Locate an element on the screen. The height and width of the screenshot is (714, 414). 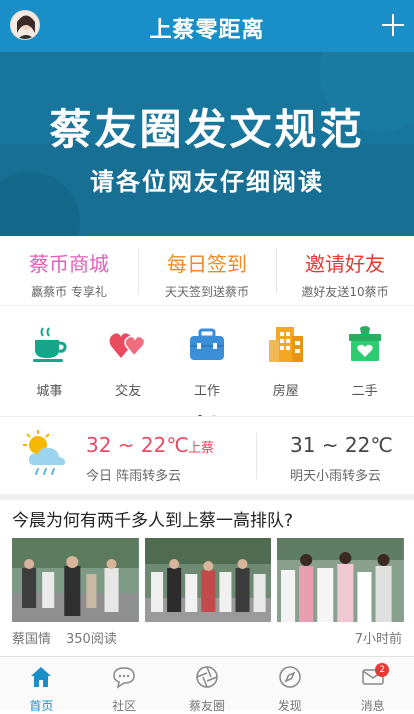
tab-community: 社区 is located at coordinates (124, 685).